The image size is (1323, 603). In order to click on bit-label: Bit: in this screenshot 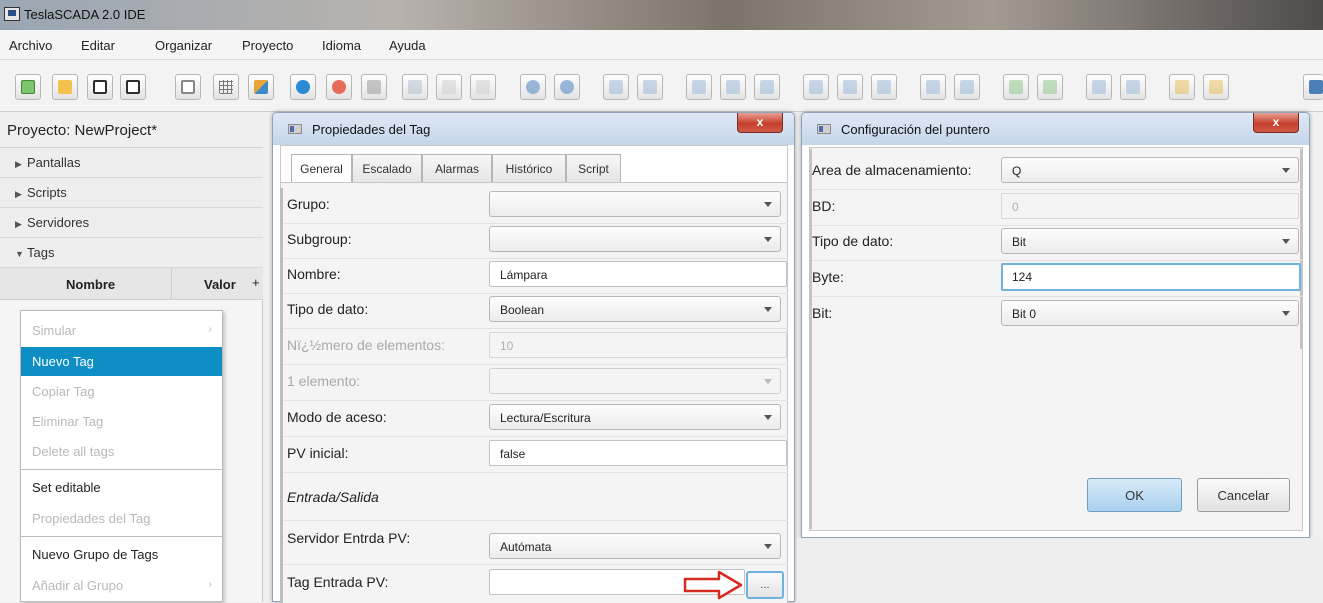, I will do `click(822, 313)`.